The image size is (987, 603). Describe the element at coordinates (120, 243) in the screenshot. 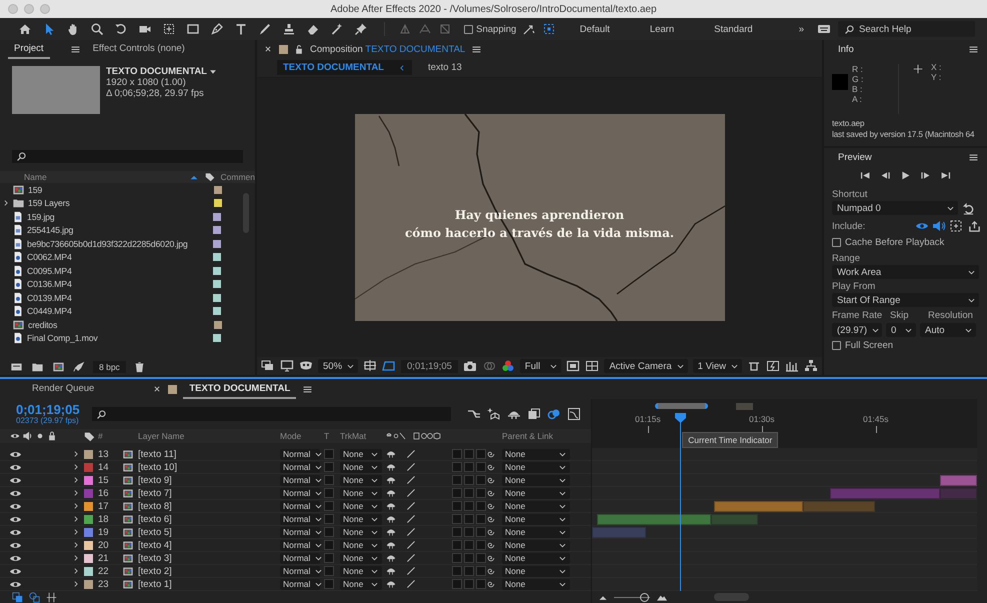

I see `project-item: be9bc736605b0d1d93f322d2285d6020.jpg` at that location.